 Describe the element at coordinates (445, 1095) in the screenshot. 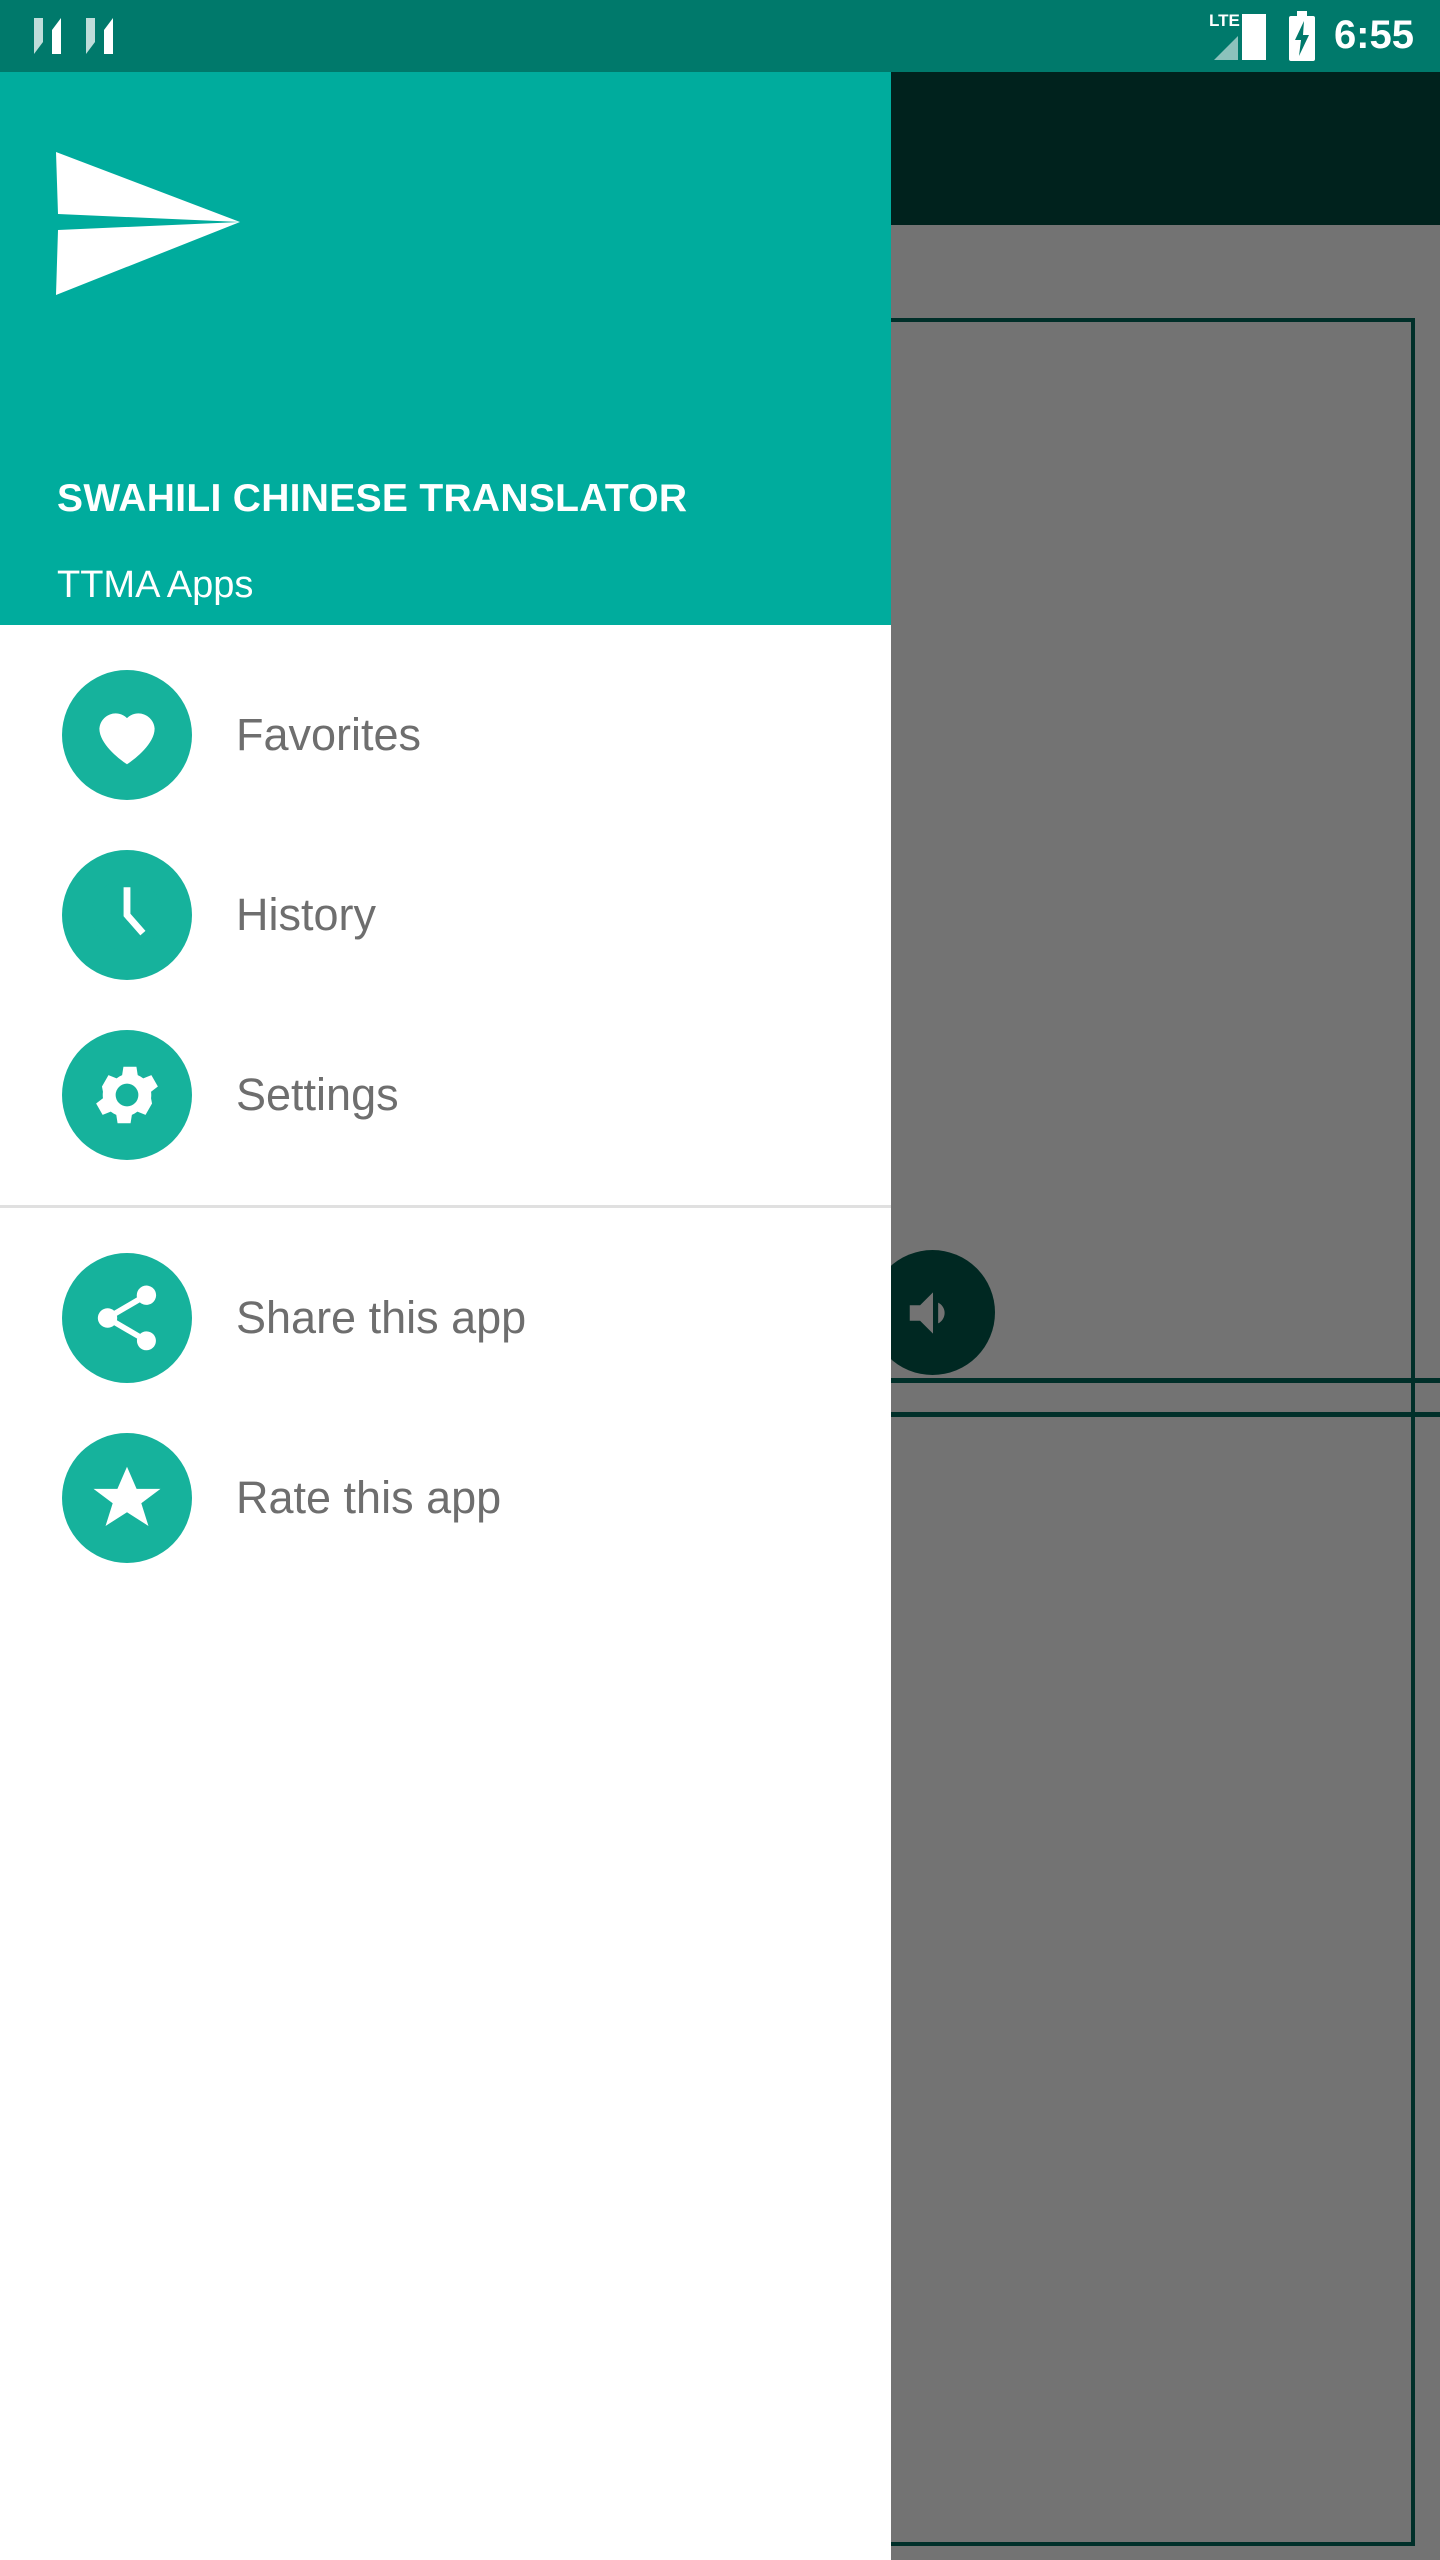

I see `drawer-item-settings: Settings` at that location.